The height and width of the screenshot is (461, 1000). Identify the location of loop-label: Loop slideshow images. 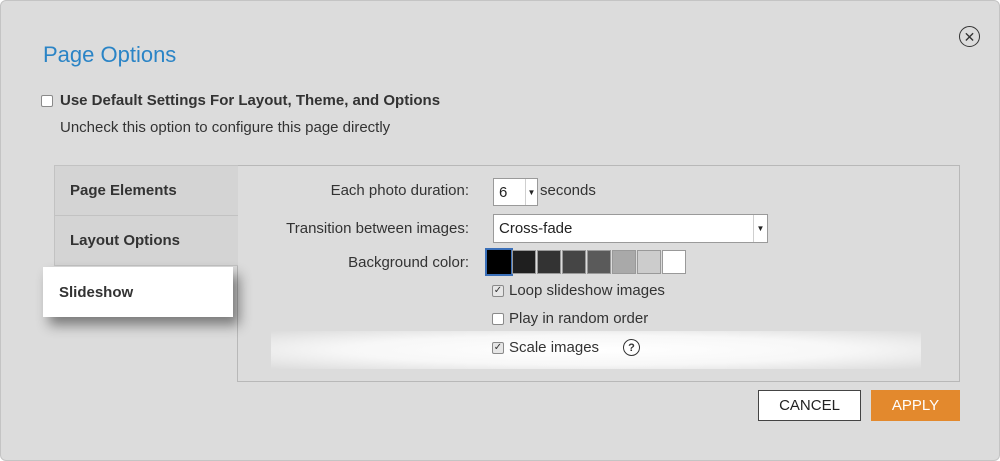
(587, 290).